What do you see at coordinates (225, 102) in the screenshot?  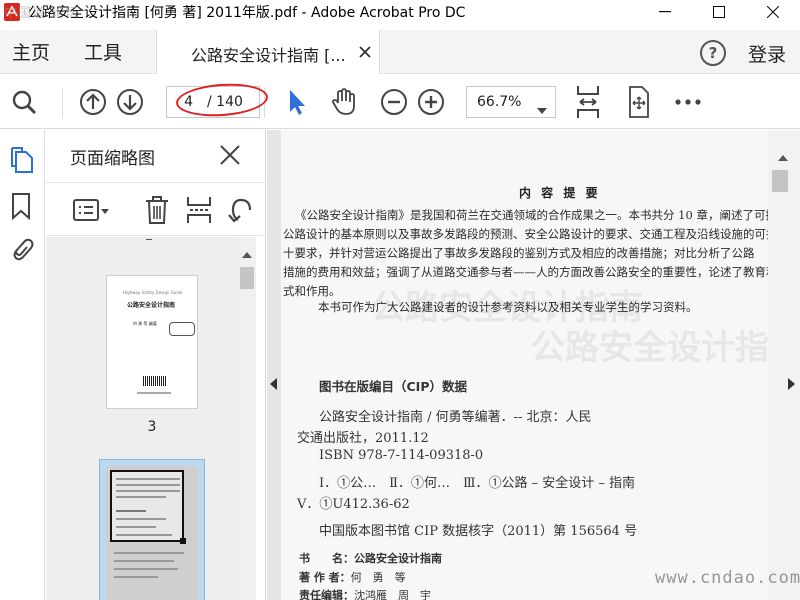 I see `page-total: / 140` at bounding box center [225, 102].